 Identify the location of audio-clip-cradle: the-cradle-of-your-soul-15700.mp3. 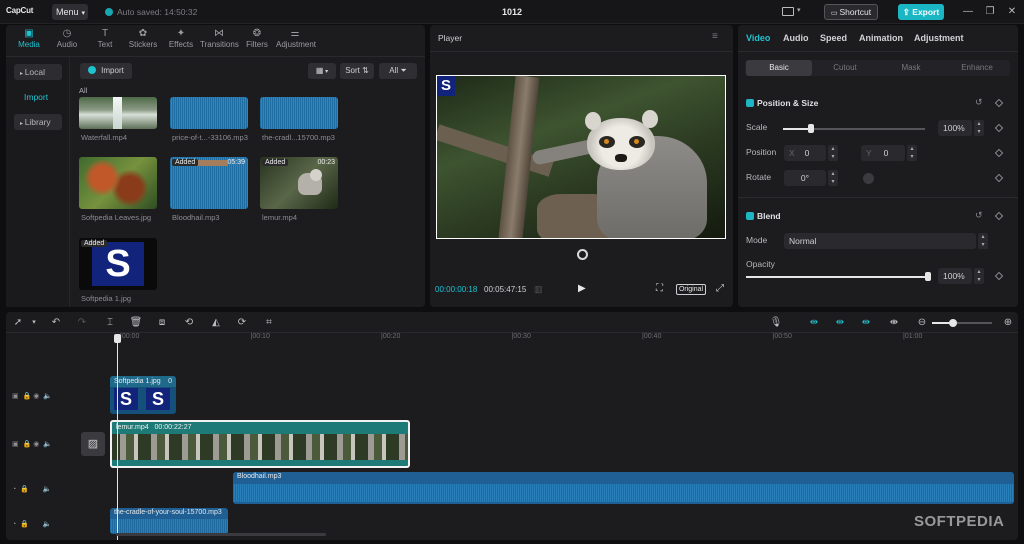
(169, 521).